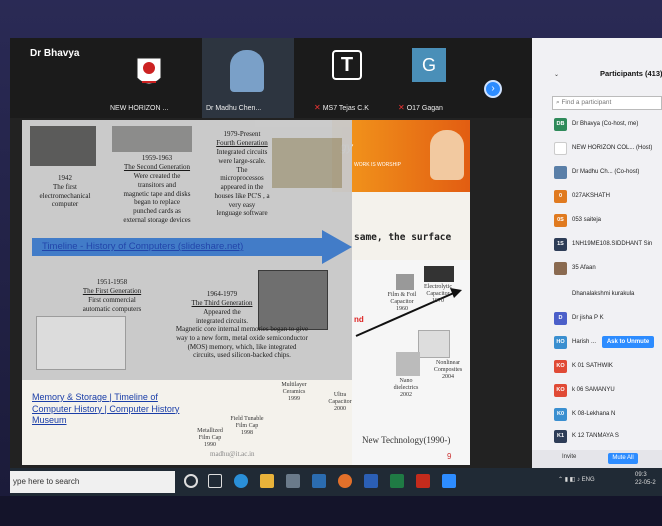 The height and width of the screenshot is (526, 662). What do you see at coordinates (401, 156) in the screenshot?
I see `orange-banner: gy WORK IS WORSHIP` at bounding box center [401, 156].